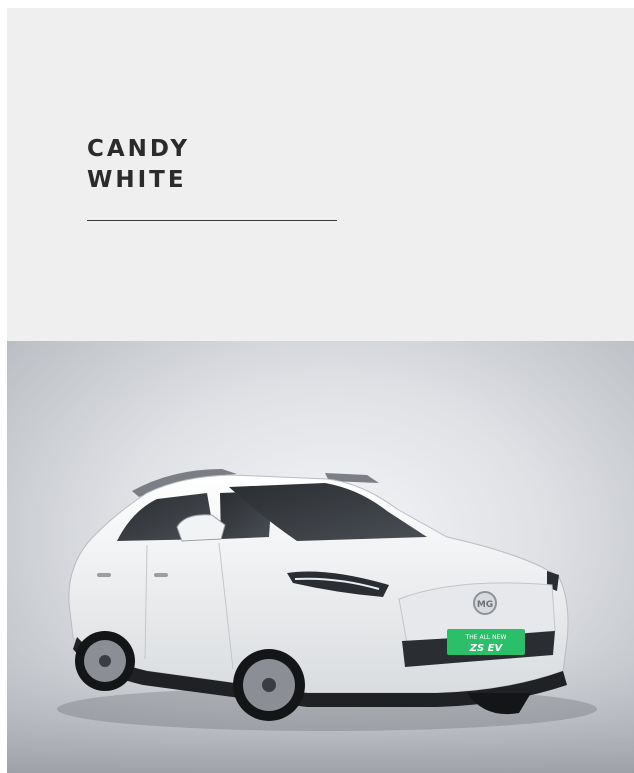 This screenshot has height=773, width=634. I want to click on color-name-line-1: CANDY, so click(139, 149).